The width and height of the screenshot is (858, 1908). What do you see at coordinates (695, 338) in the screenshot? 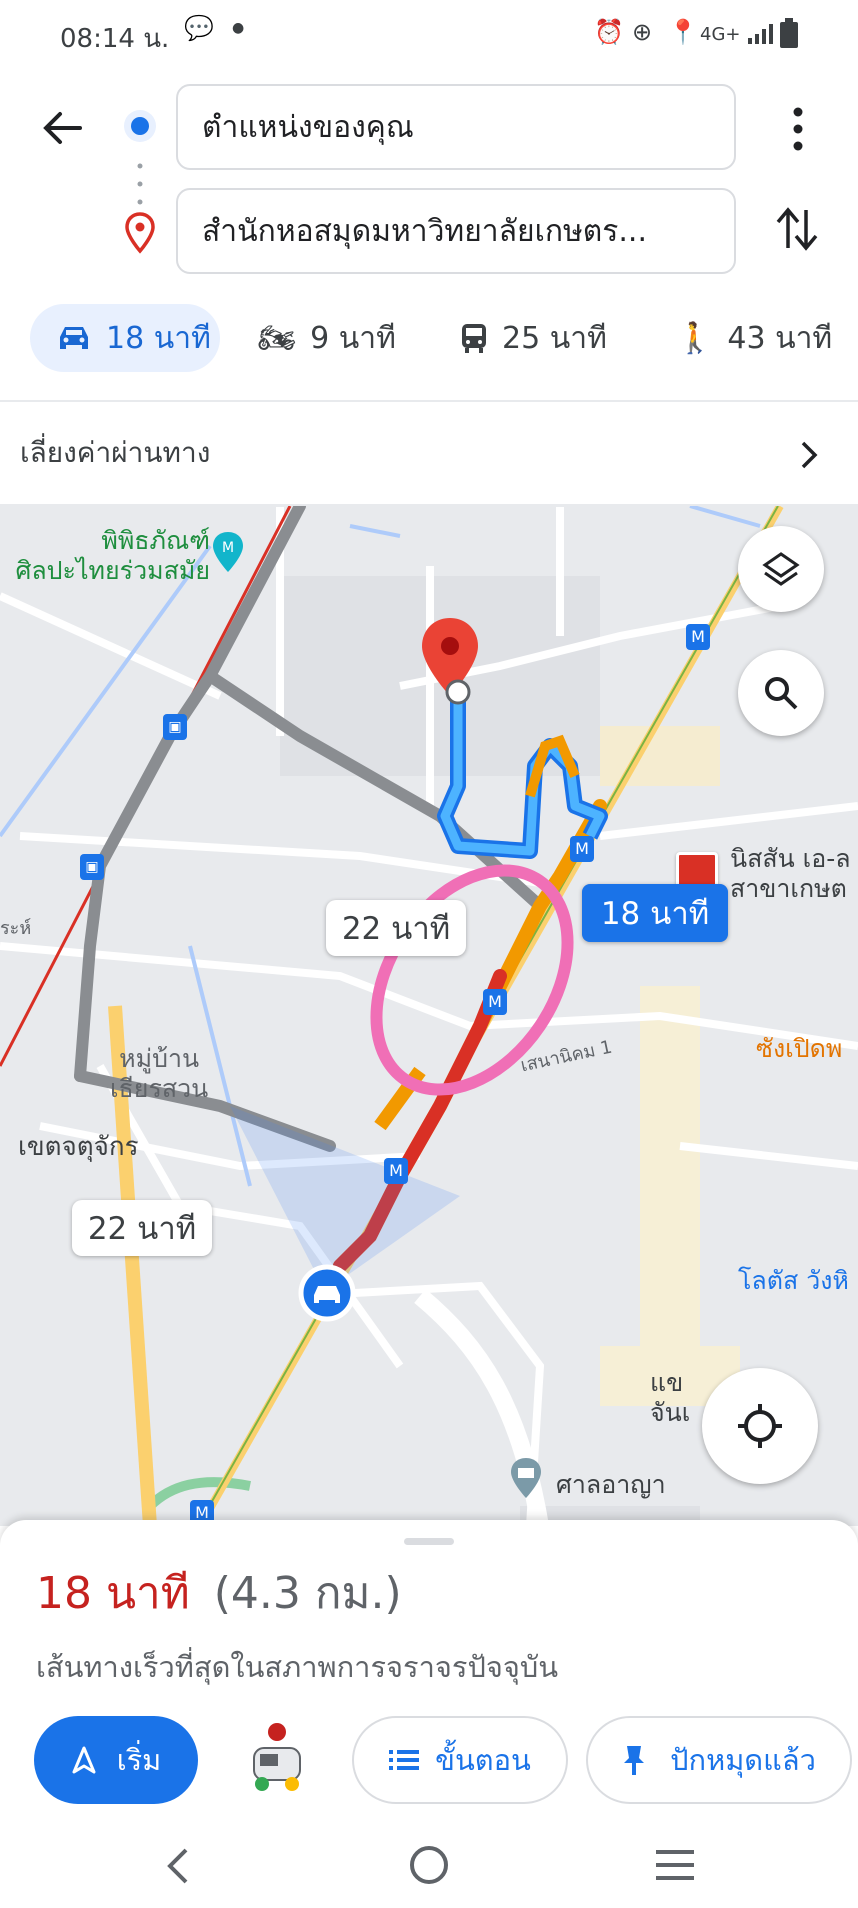
I see `walk-icon: 🚶` at bounding box center [695, 338].